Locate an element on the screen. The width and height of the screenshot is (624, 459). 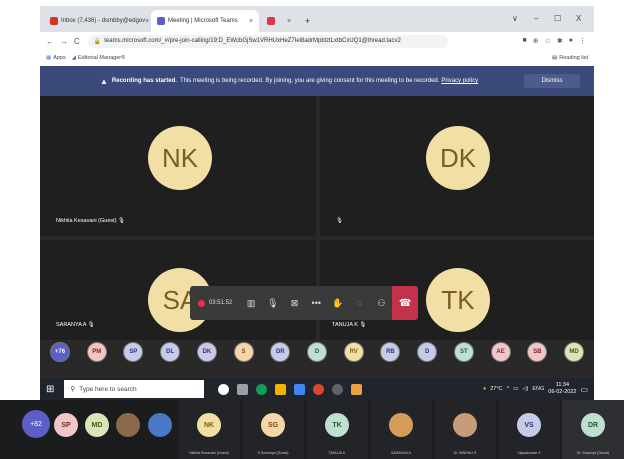
strip-tile: TK TANUJA K is located at coordinates (337, 429).